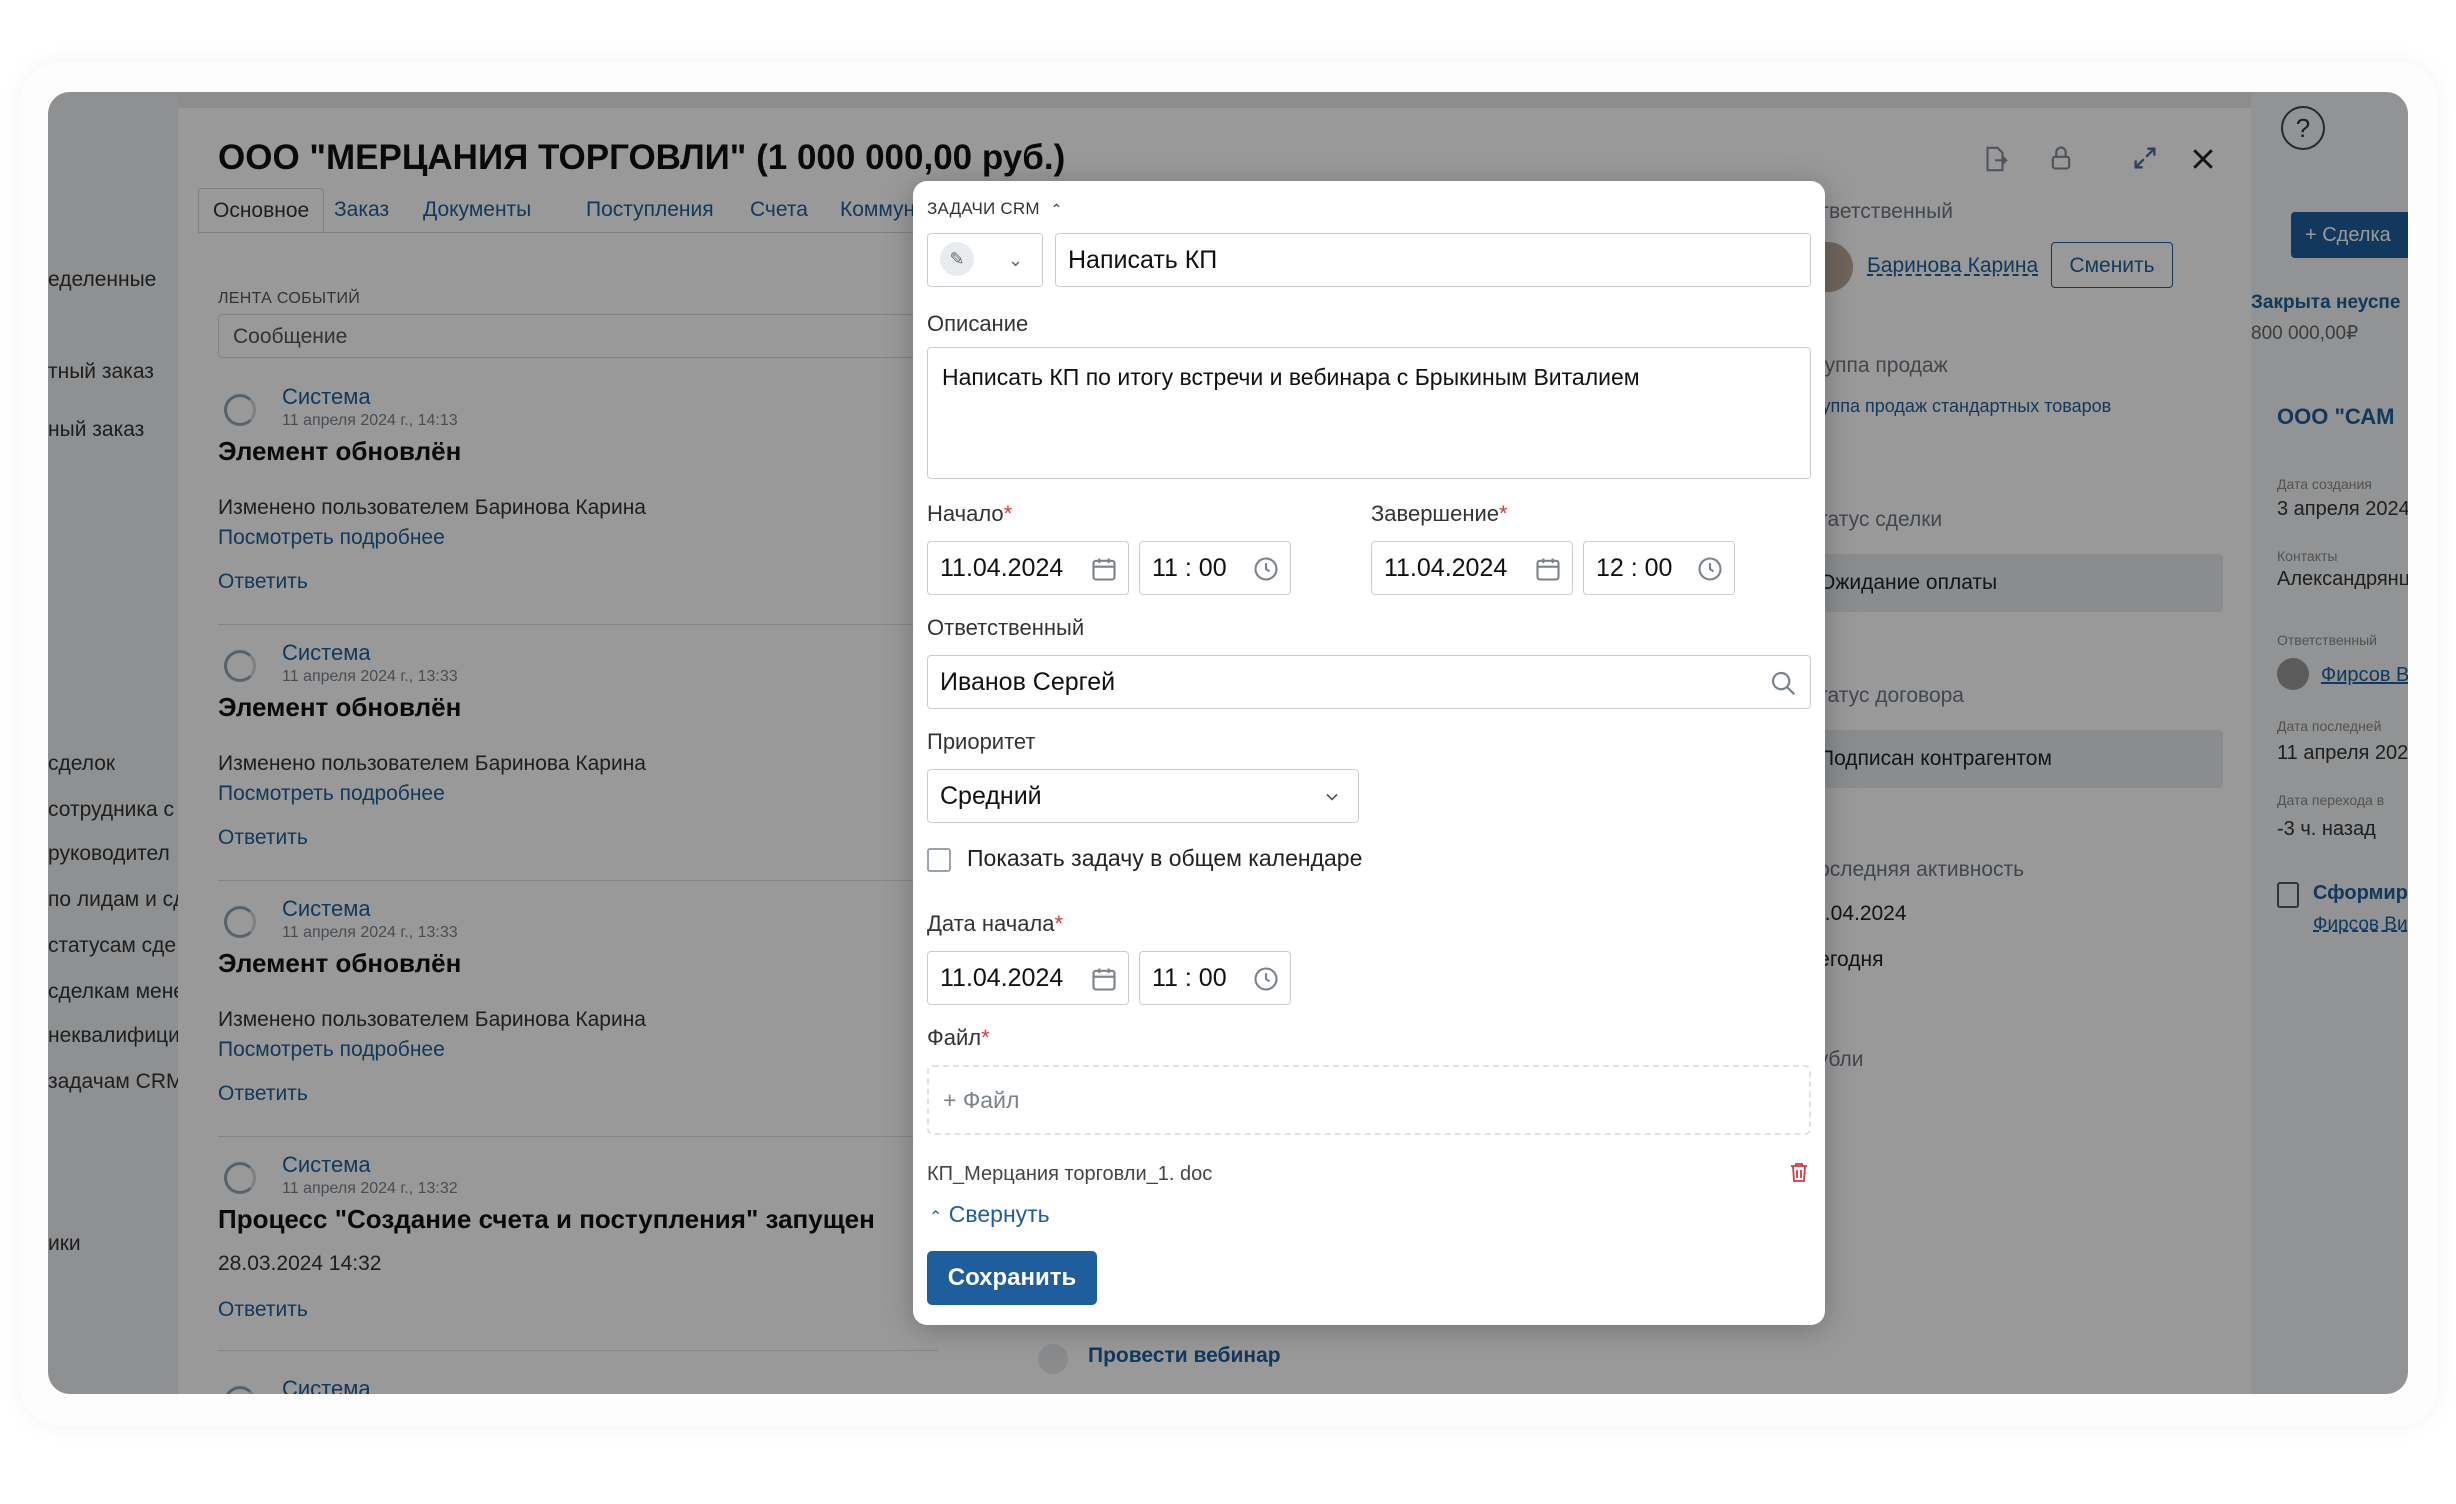  Describe the element at coordinates (999, 1214) in the screenshot. I see `collapse-link-text: Свернуть` at that location.